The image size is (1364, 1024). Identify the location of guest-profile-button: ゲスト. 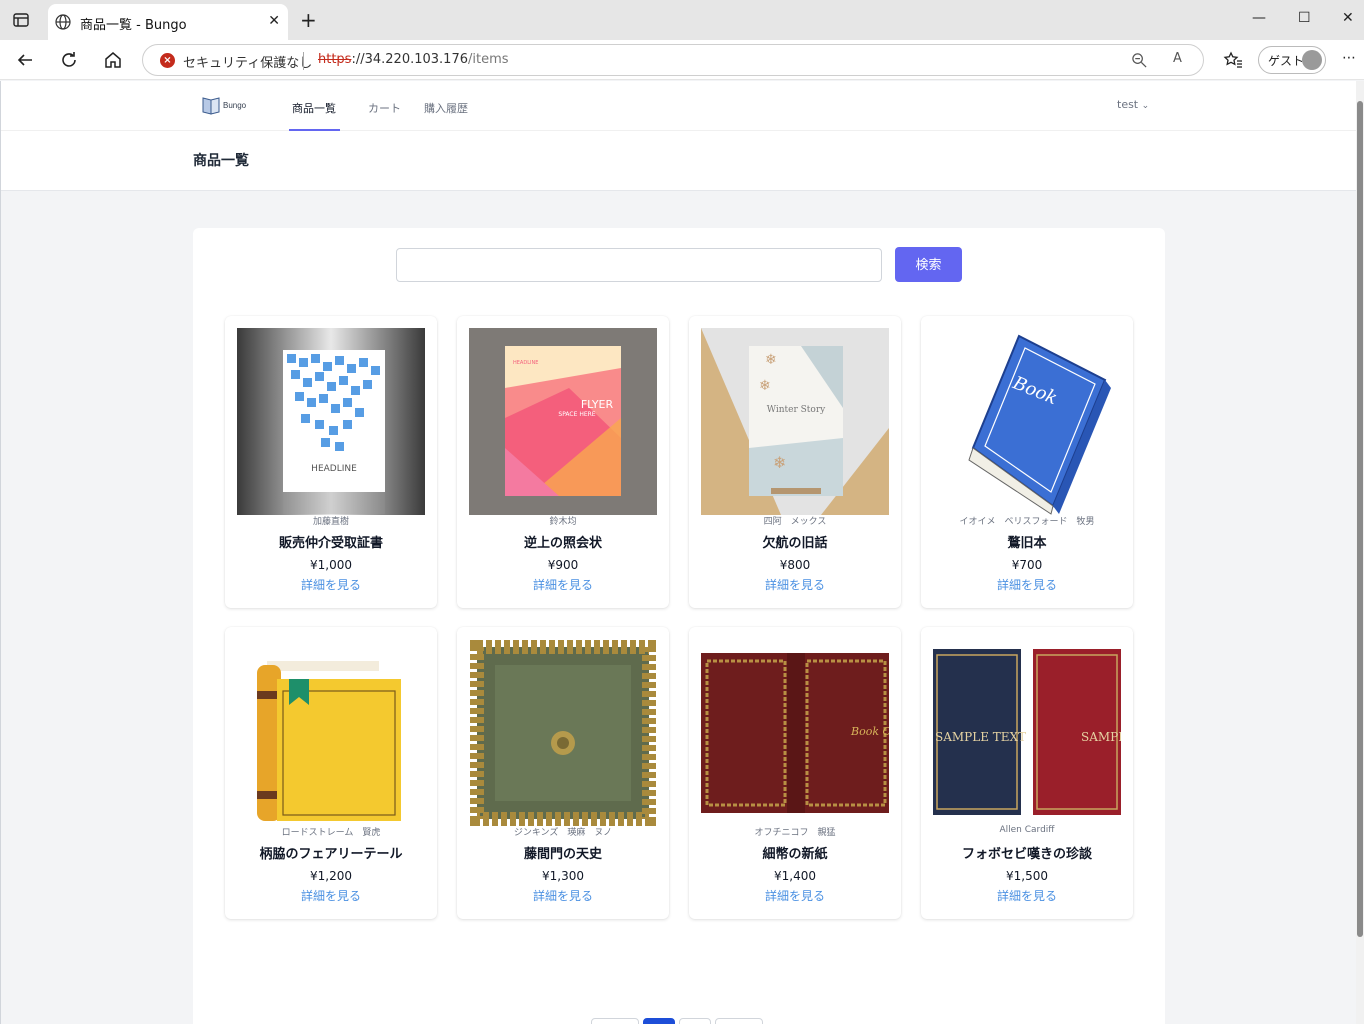
(1292, 60).